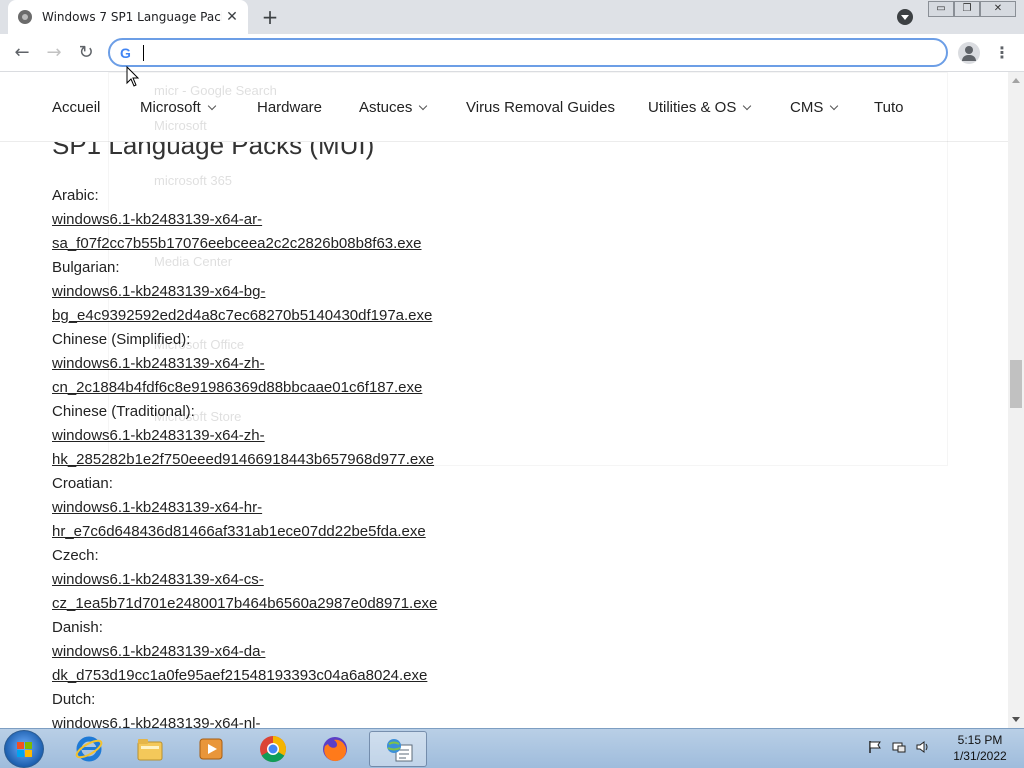 Image resolution: width=1024 pixels, height=768 pixels. I want to click on address-input, so click(541, 53).